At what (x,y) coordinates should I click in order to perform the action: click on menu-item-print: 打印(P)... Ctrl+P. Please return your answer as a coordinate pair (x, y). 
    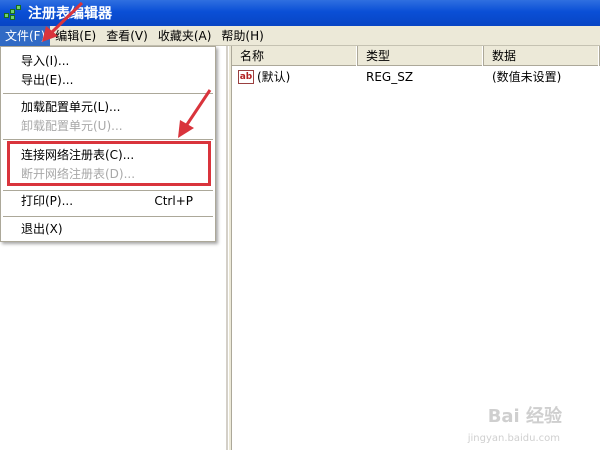
    Looking at the image, I should click on (108, 201).